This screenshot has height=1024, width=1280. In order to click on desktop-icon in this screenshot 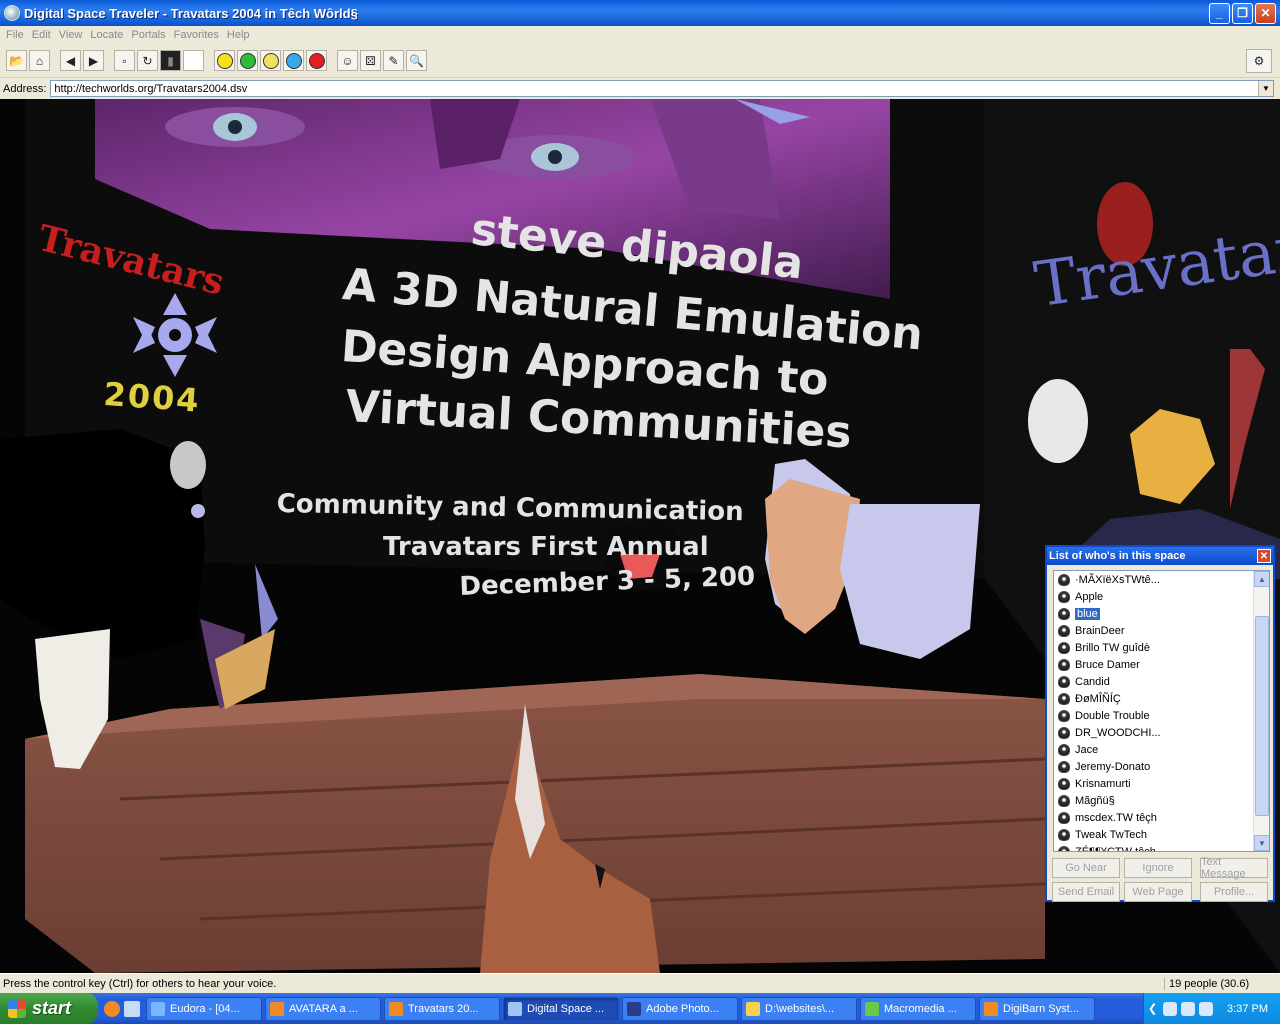, I will do `click(132, 1008)`.